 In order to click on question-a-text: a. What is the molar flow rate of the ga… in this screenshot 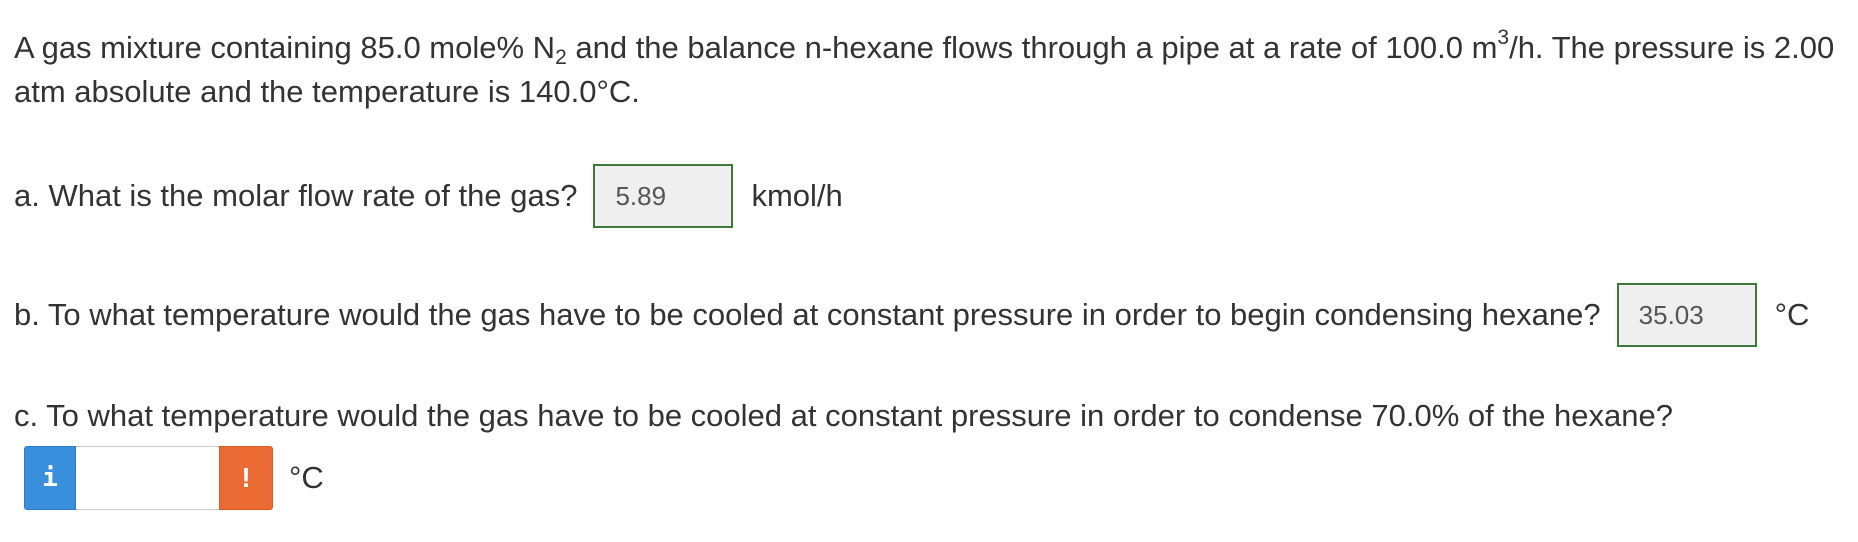, I will do `click(296, 195)`.